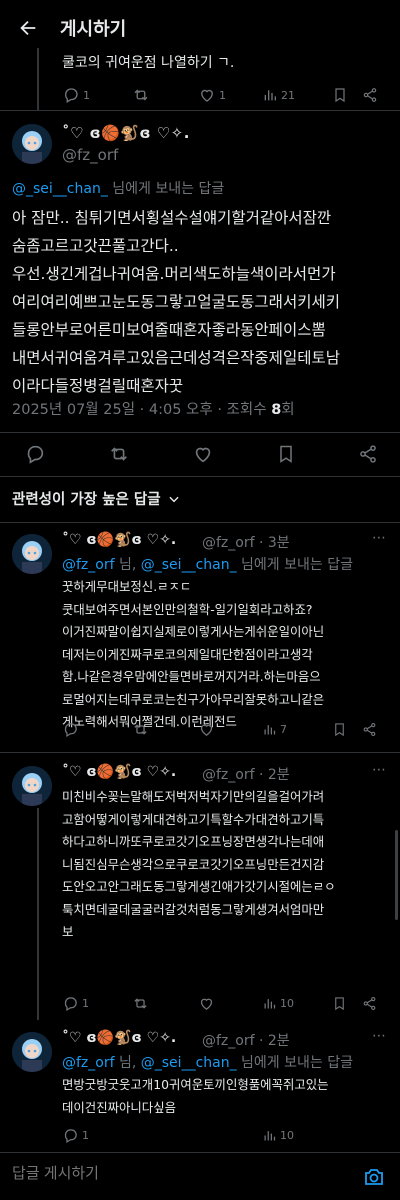  I want to click on like-count: 1, so click(222, 95).